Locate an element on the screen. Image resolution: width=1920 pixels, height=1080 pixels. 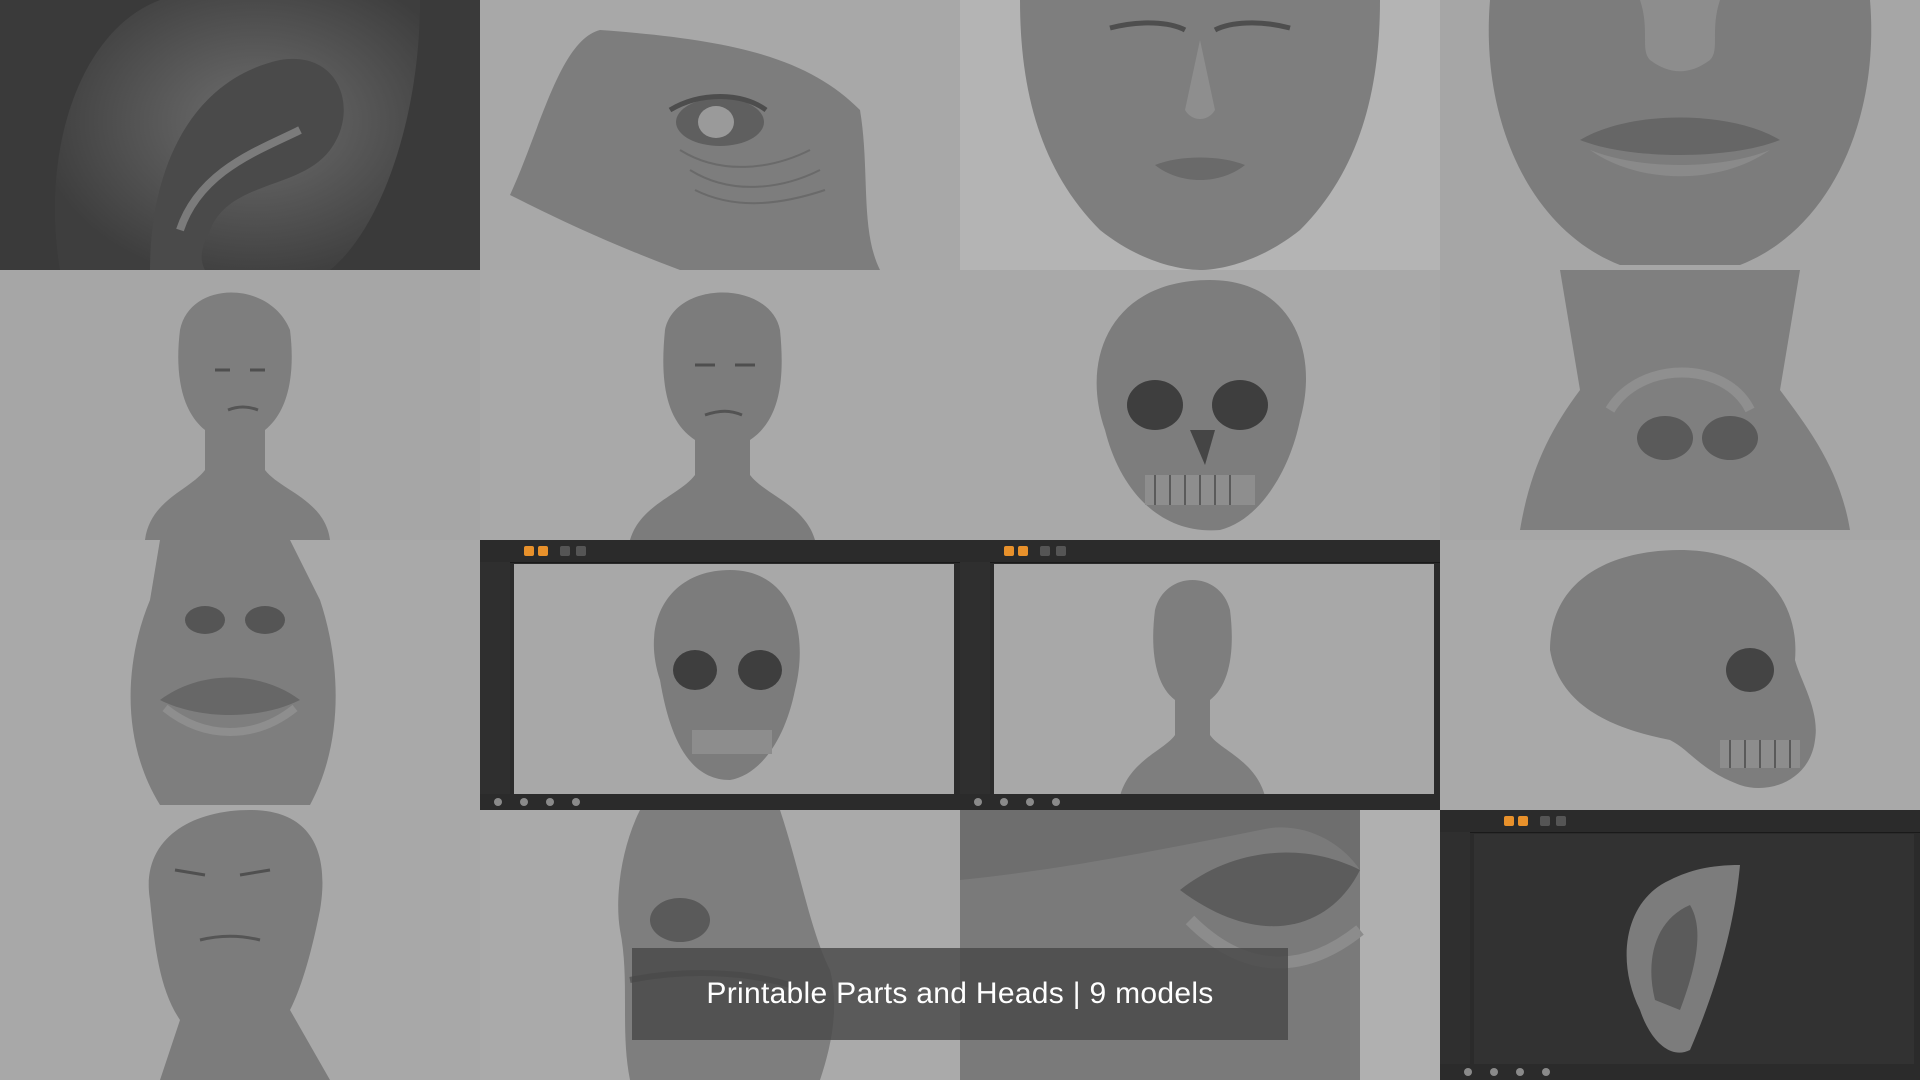
aged-eye-detail-image is located at coordinates (695, 150).